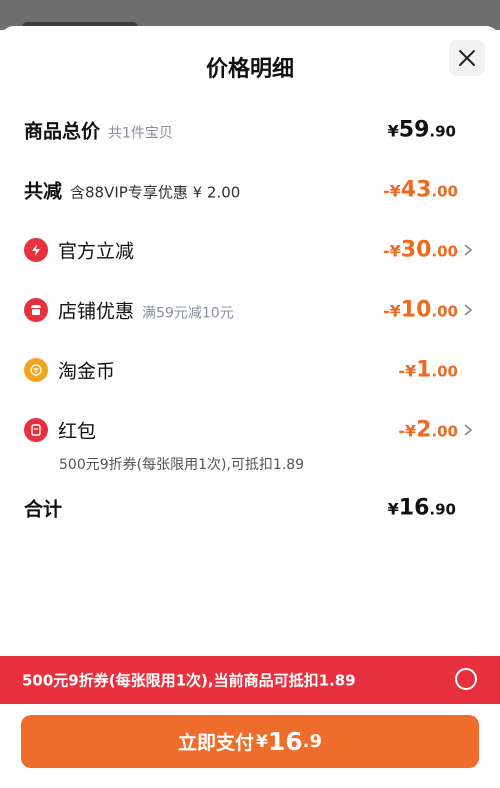 This screenshot has width=500, height=788. I want to click on discount-label: 店铺优惠, so click(96, 311).